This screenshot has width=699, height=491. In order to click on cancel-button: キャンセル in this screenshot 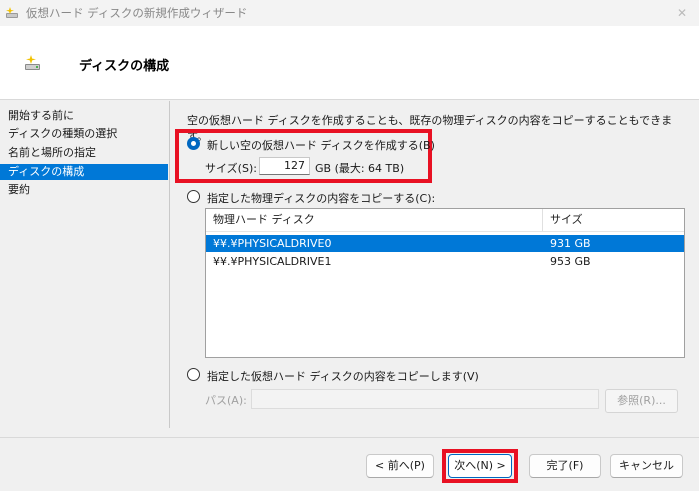, I will do `click(646, 466)`.